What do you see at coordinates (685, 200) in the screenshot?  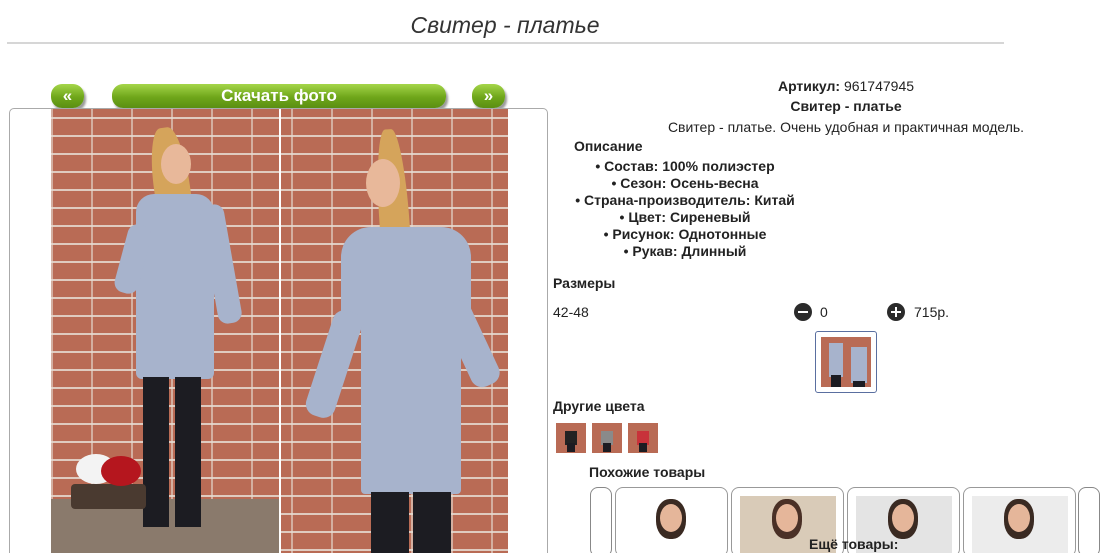 I see `property-item: Страна-производитель: Китай` at bounding box center [685, 200].